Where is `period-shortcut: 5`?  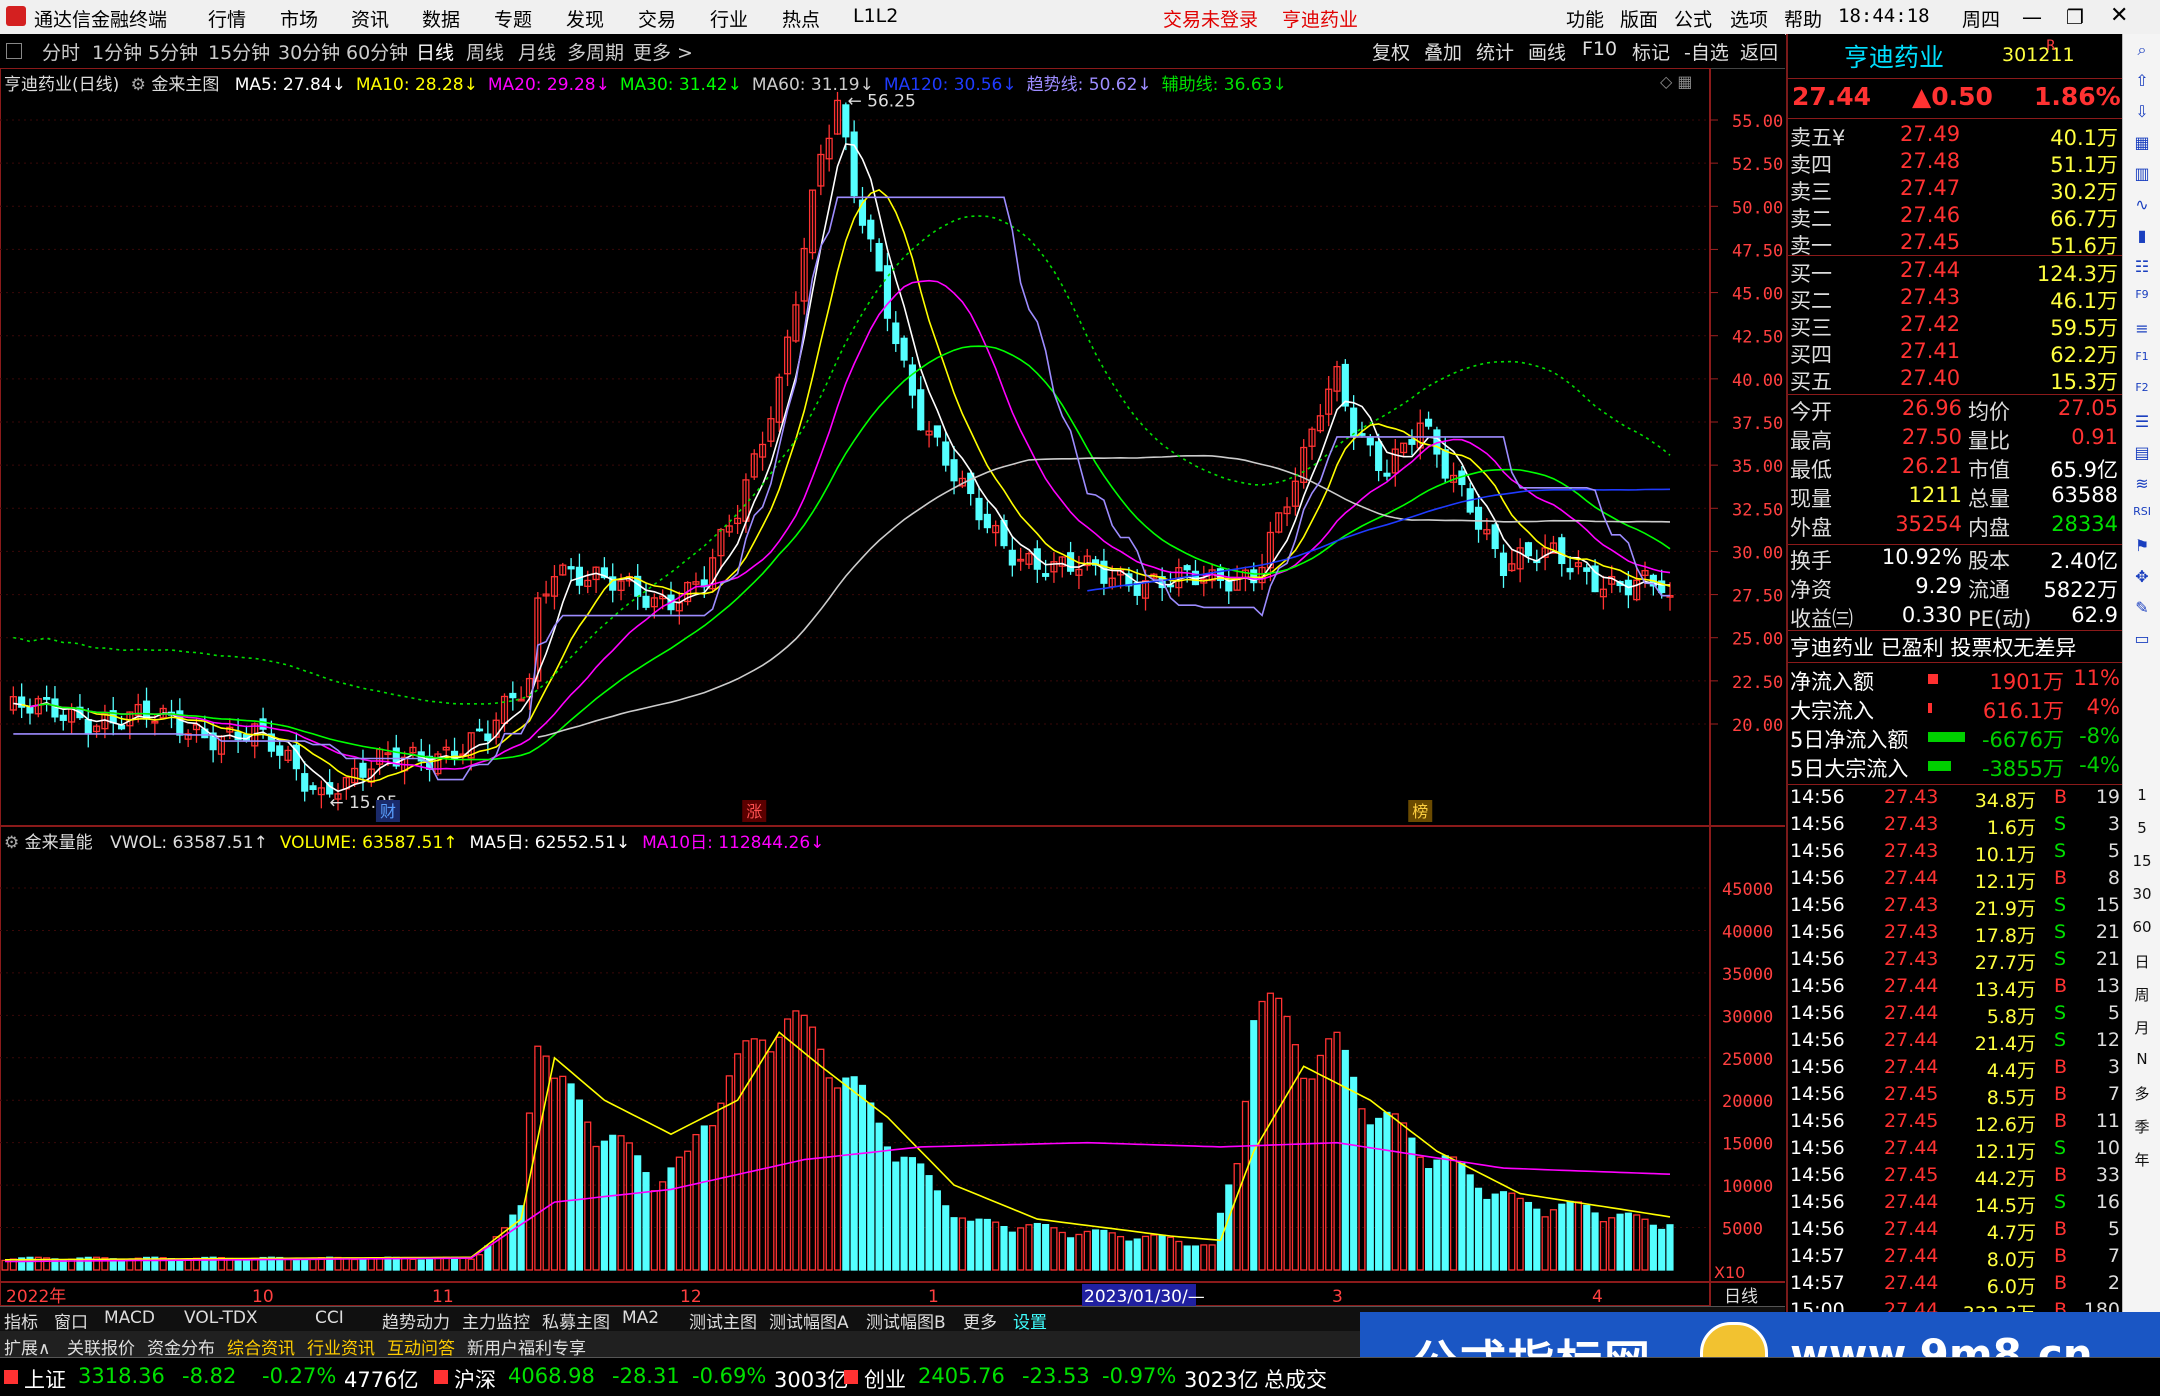
period-shortcut: 5 is located at coordinates (2142, 830).